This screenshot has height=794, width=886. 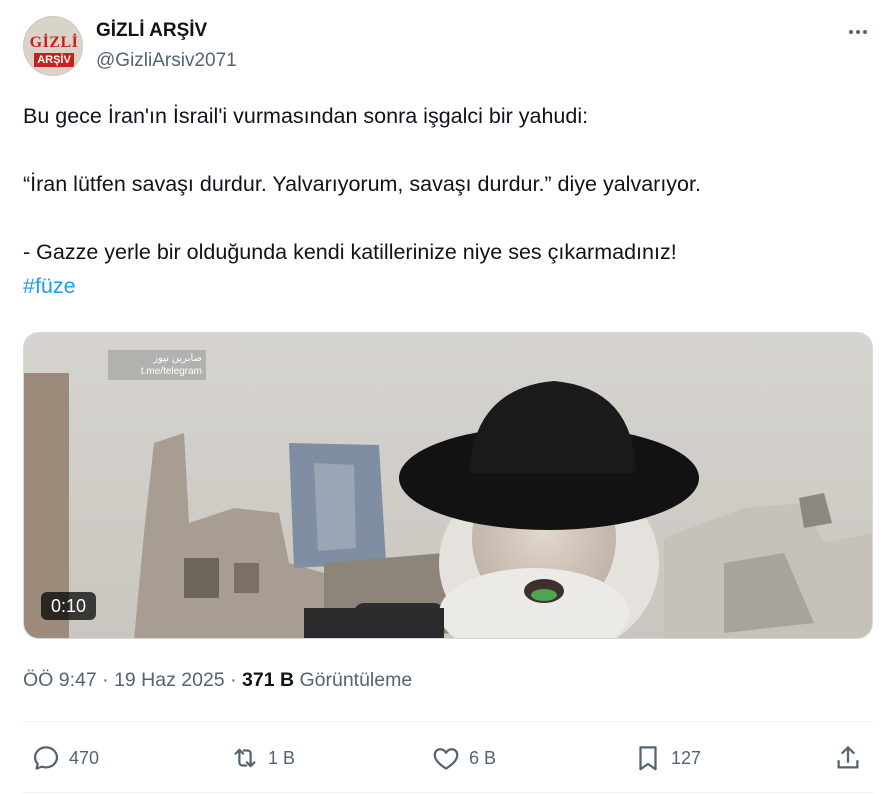 What do you see at coordinates (60, 680) in the screenshot?
I see `tweet-time: ÖÖ 9:47` at bounding box center [60, 680].